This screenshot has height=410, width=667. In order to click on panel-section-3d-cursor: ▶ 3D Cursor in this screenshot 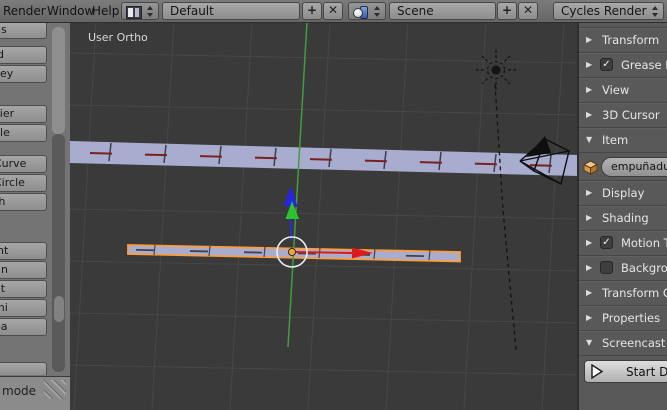, I will do `click(623, 115)`.